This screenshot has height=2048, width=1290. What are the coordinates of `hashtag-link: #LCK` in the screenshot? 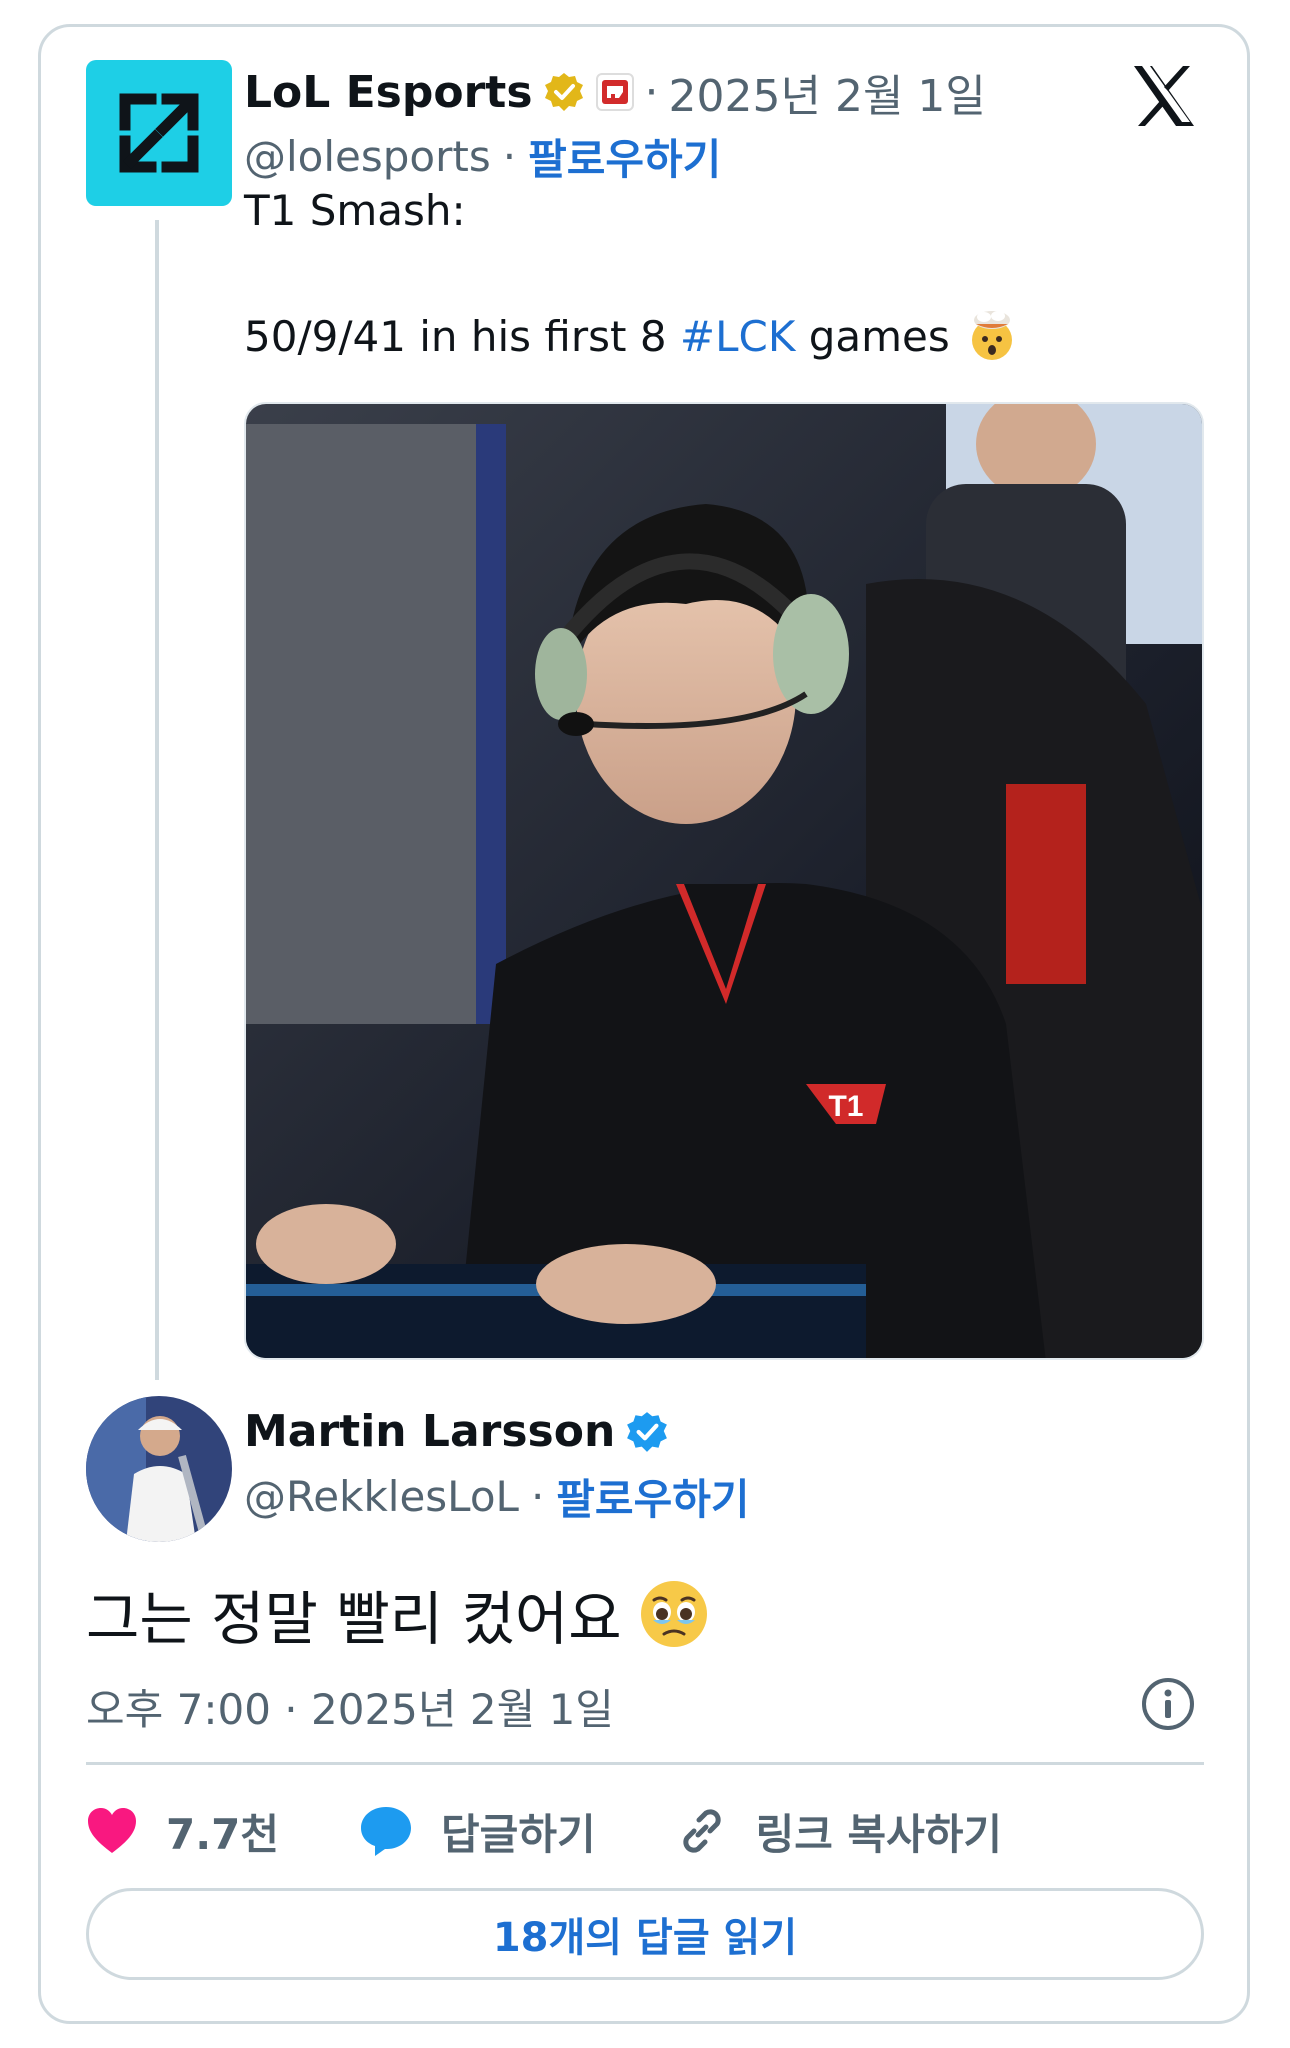 It's located at (737, 336).